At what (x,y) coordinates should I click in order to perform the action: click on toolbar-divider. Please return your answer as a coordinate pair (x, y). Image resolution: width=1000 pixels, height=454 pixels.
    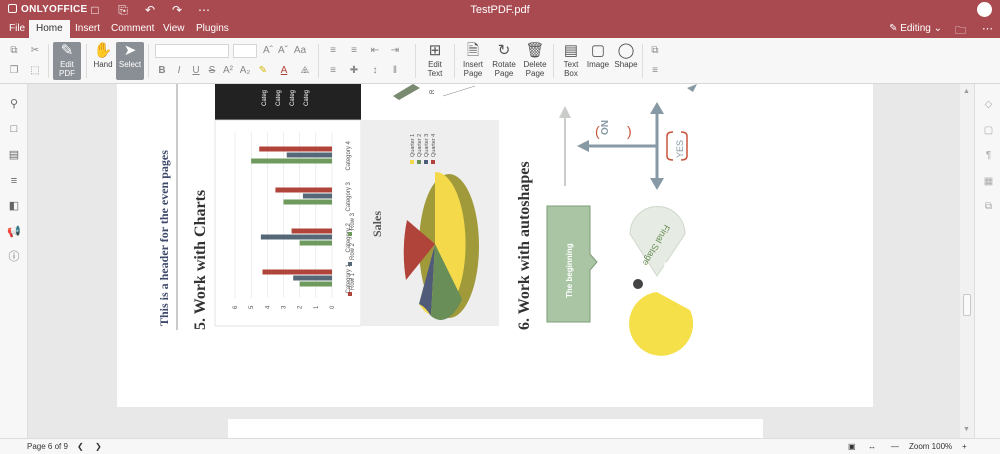
    Looking at the image, I should click on (318, 61).